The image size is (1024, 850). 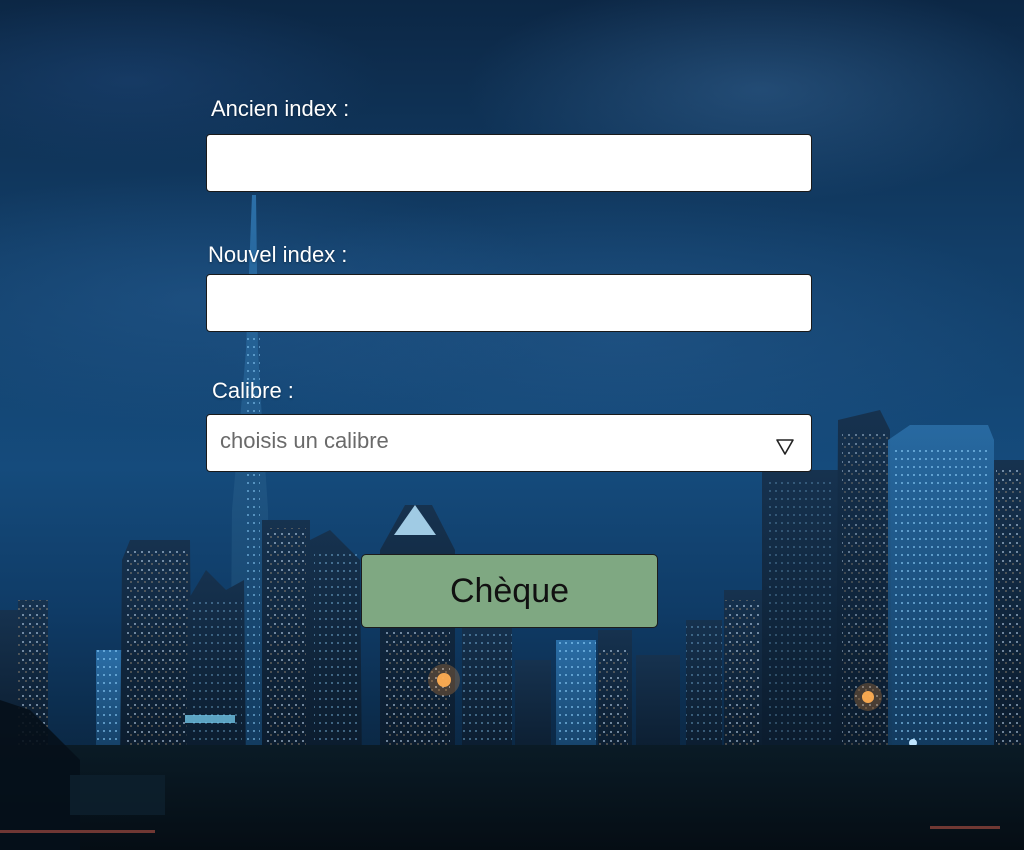 I want to click on nouvel-index-input, so click(x=509, y=303).